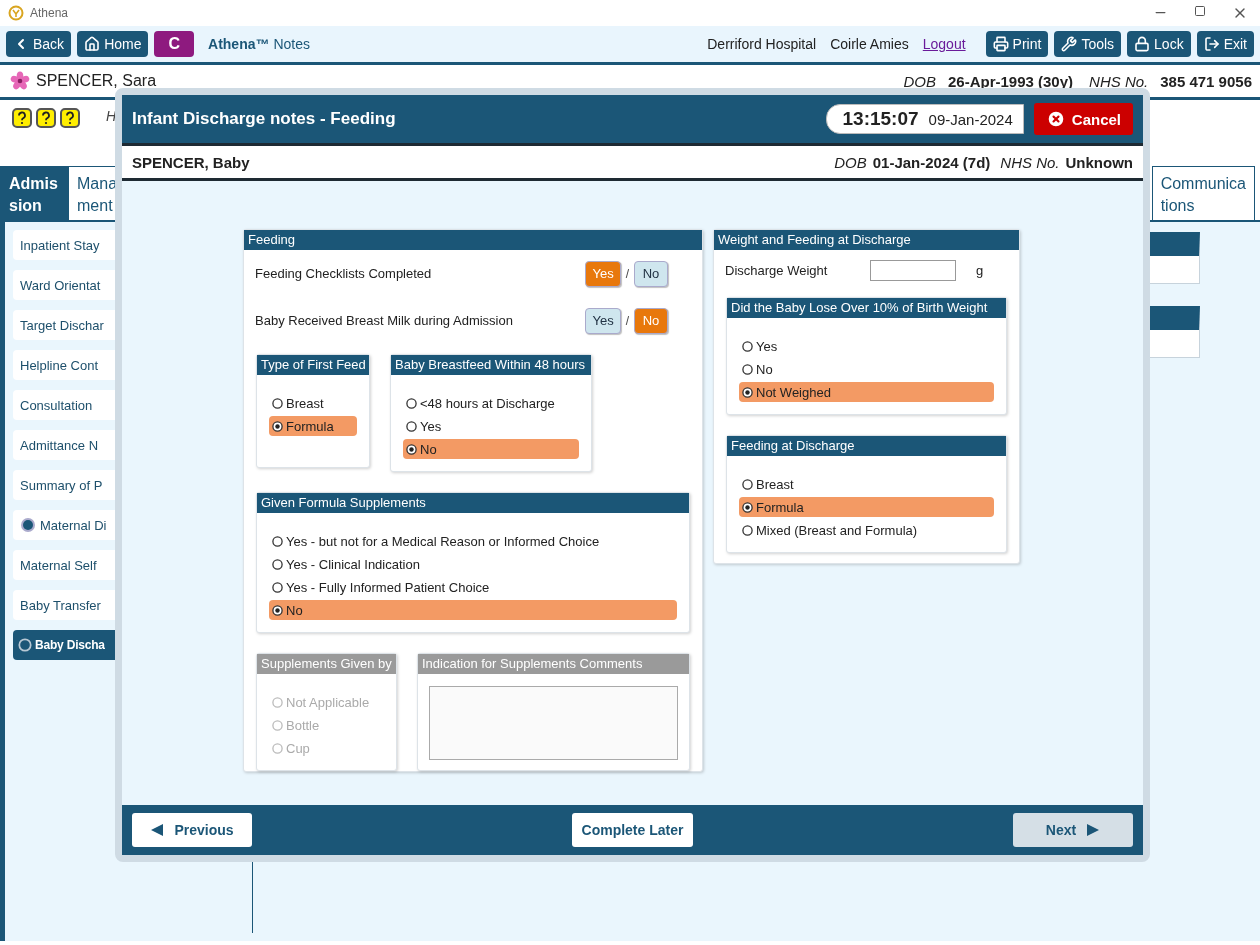 This screenshot has height=945, width=1260. I want to click on weight-field, so click(913, 270).